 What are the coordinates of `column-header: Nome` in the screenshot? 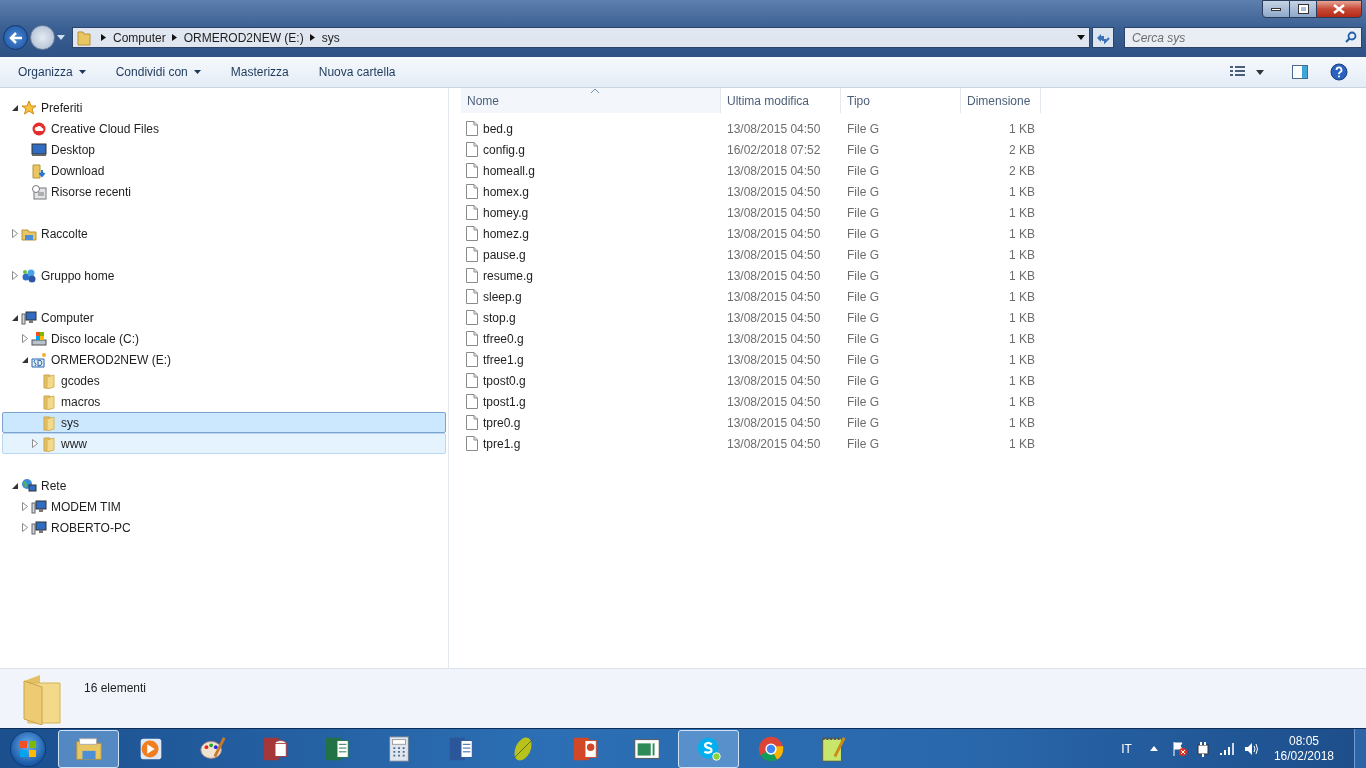 It's located at (591, 100).